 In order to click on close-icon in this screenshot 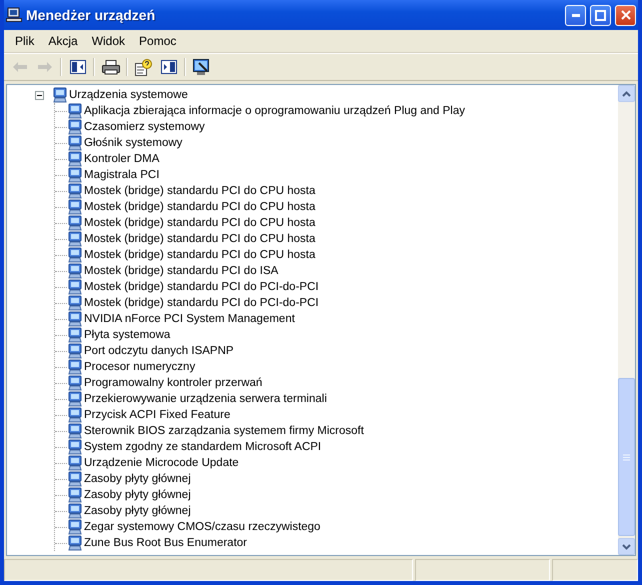, I will do `click(625, 15)`.